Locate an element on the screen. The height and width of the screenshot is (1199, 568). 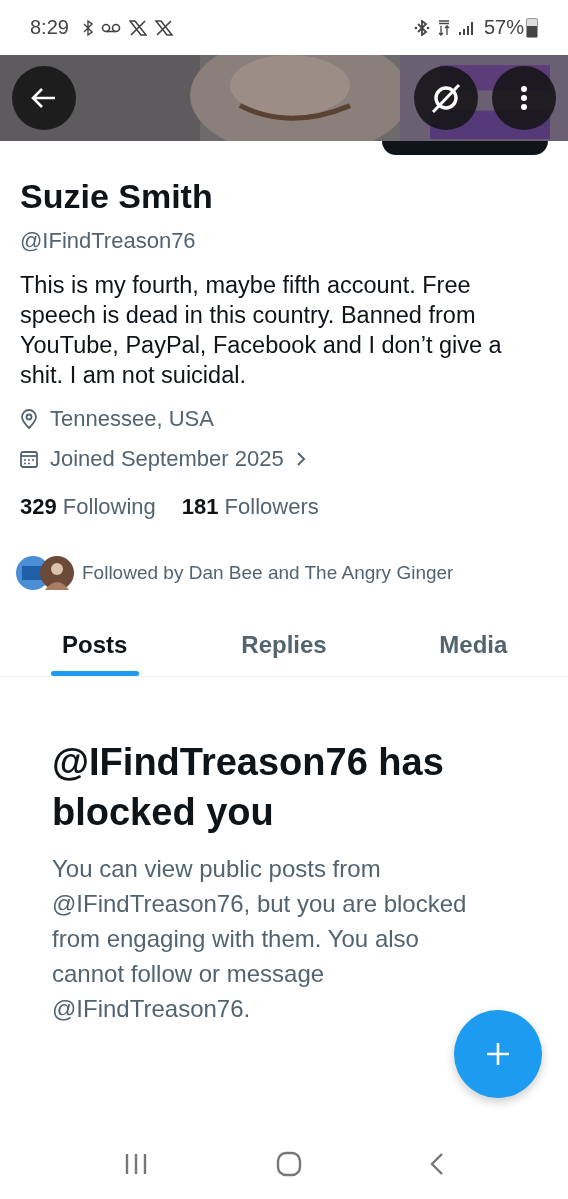
signal-icon is located at coordinates (466, 27).